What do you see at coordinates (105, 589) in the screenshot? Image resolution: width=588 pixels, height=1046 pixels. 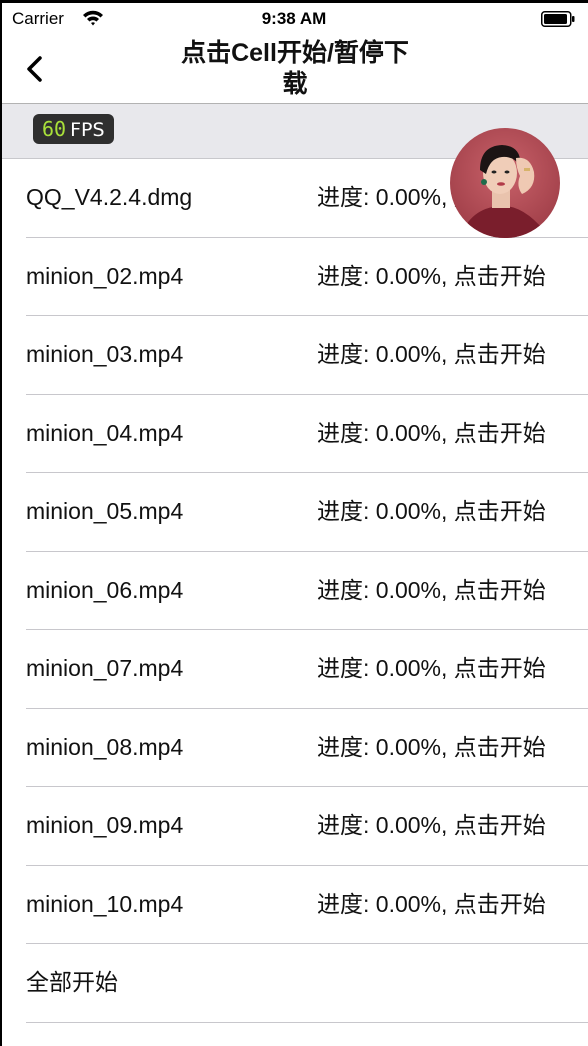 I see `file-name-label: minion_06.mp4` at bounding box center [105, 589].